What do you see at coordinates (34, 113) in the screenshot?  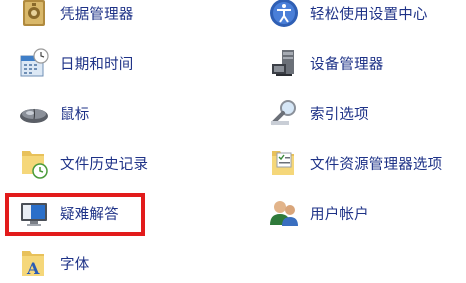 I see `mouse-icon` at bounding box center [34, 113].